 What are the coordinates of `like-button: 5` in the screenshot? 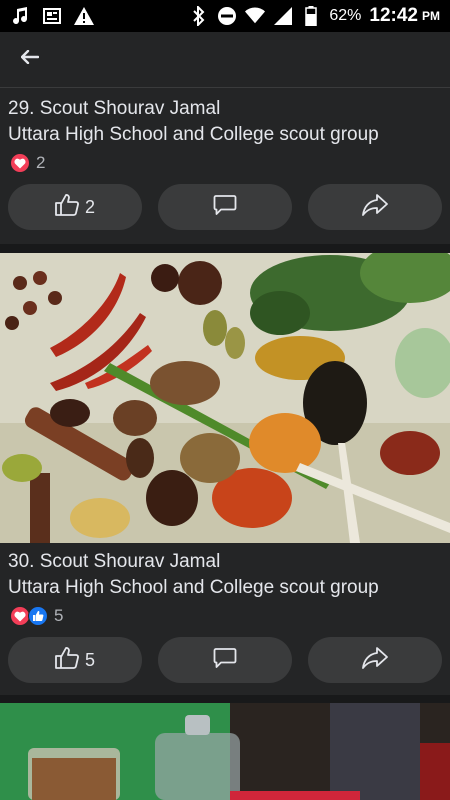 It's located at (75, 660).